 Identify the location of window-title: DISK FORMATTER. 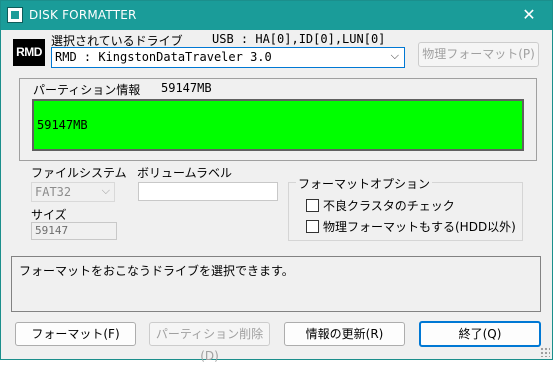
(83, 15).